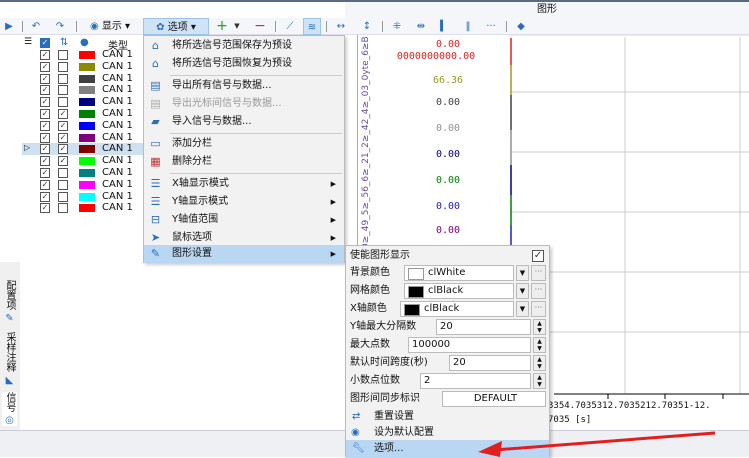 This screenshot has height=458, width=749. I want to click on menu-y-axis-mode: ☰ Y轴显示模式 ▶, so click(244, 202).